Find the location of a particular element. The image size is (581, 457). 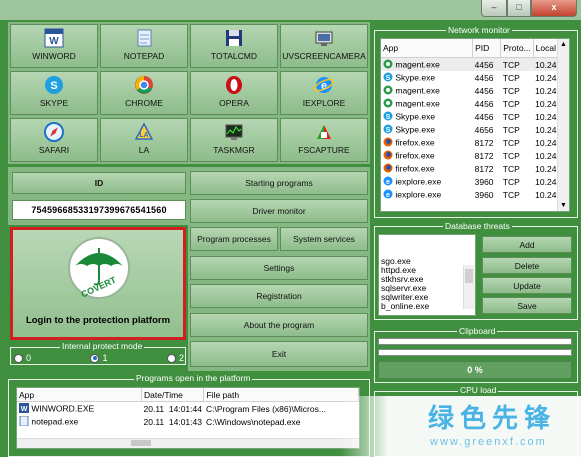

app-button-fscapture: FSCAPTURE is located at coordinates (324, 140).